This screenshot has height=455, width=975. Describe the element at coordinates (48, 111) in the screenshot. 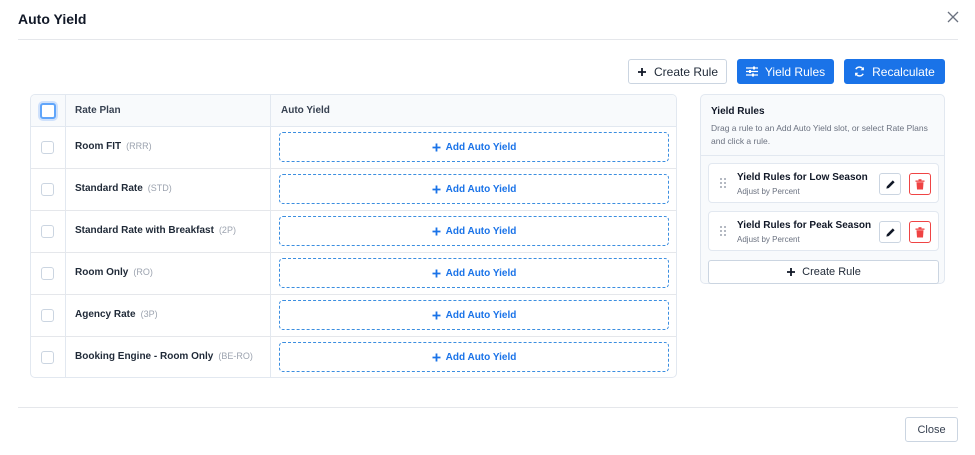

I see `select-all-checkbox` at that location.